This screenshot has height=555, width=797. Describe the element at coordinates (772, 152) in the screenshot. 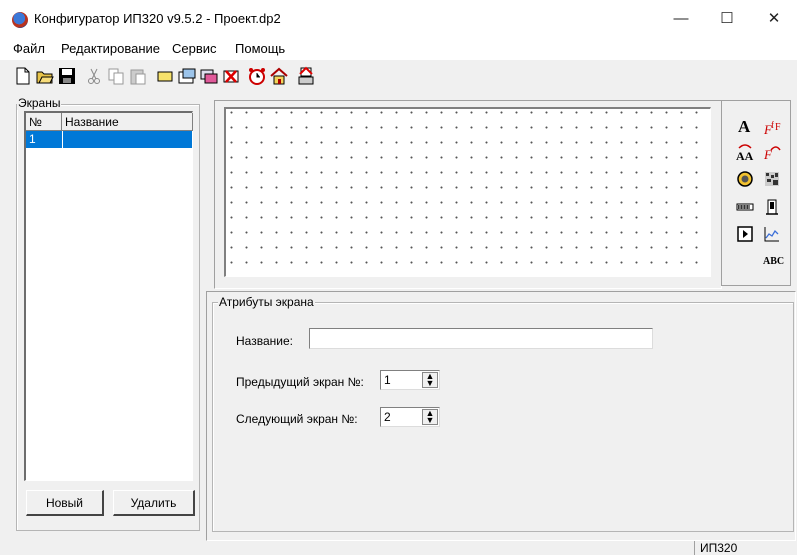

I see `formula-swap-tool-icon: F` at that location.